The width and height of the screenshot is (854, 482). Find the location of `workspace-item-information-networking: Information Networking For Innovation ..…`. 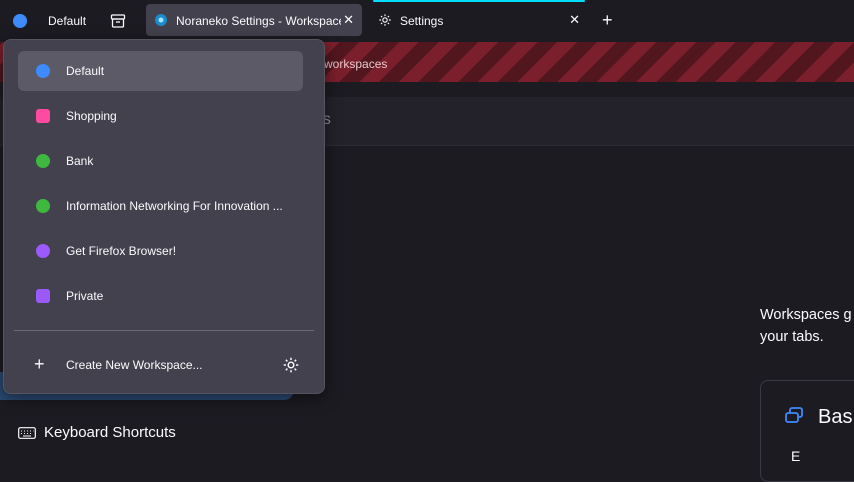

workspace-item-information-networking: Information Networking For Innovation ..… is located at coordinates (160, 206).